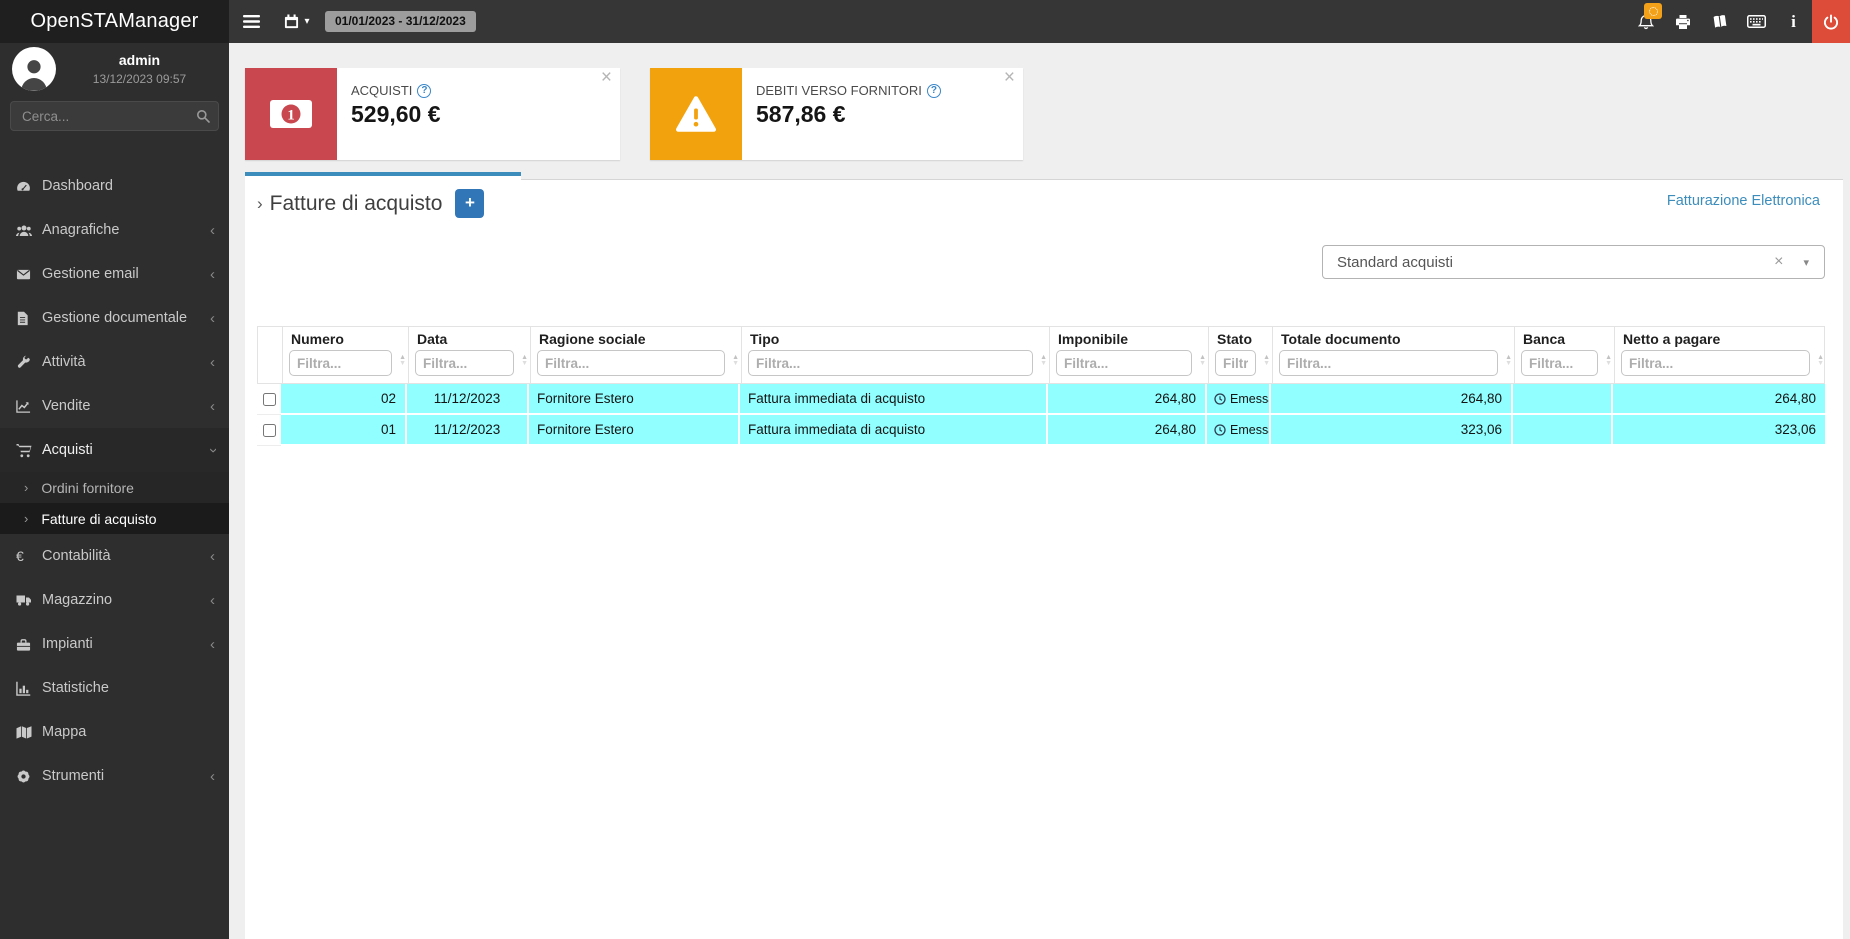 This screenshot has width=1850, height=939. What do you see at coordinates (29, 600) in the screenshot?
I see `truck-icon` at bounding box center [29, 600].